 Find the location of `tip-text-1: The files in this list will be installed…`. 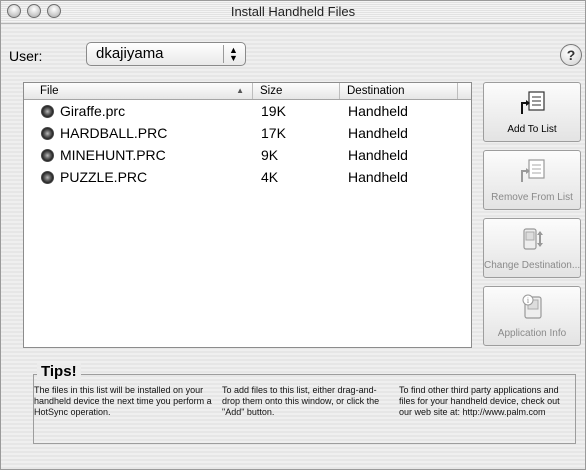

tip-text-1: The files in this list will be installed… is located at coordinates (123, 401).